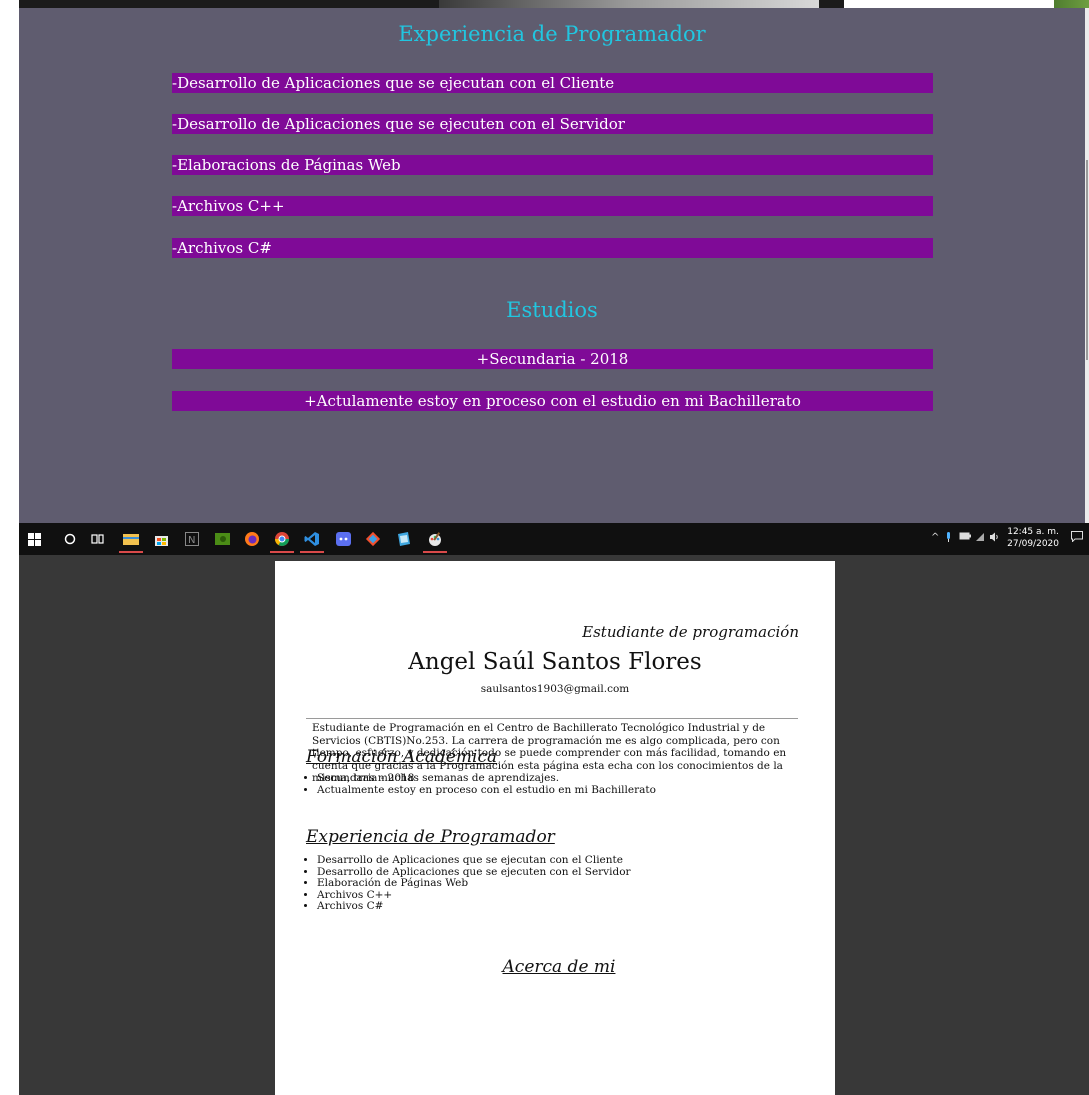 This screenshot has width=1089, height=1095. Describe the element at coordinates (1087, 260) in the screenshot. I see `scrollbar-thumb` at that location.